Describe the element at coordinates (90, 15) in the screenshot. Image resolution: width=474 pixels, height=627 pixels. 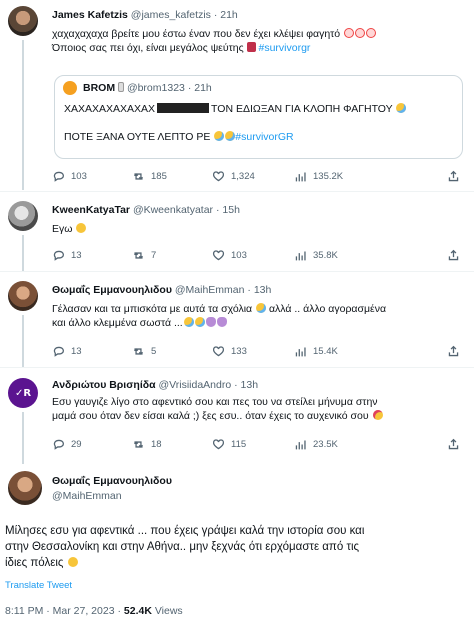
I see `author-name: James Kafetzis` at that location.